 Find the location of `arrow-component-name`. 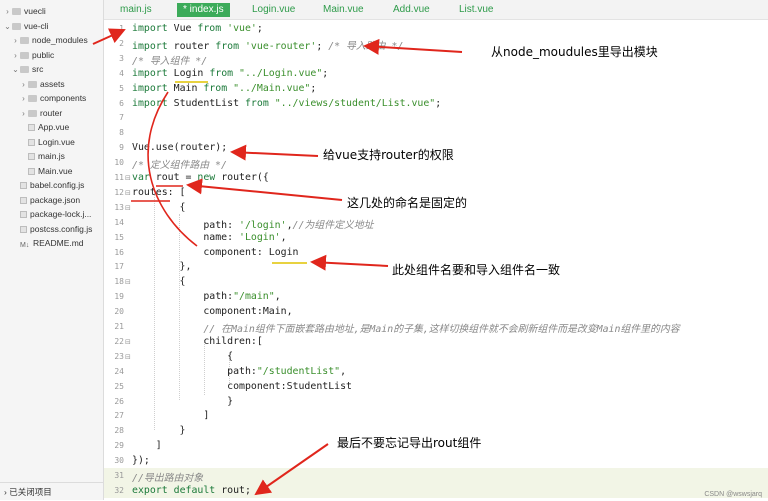

arrow-component-name is located at coordinates (349, 262).